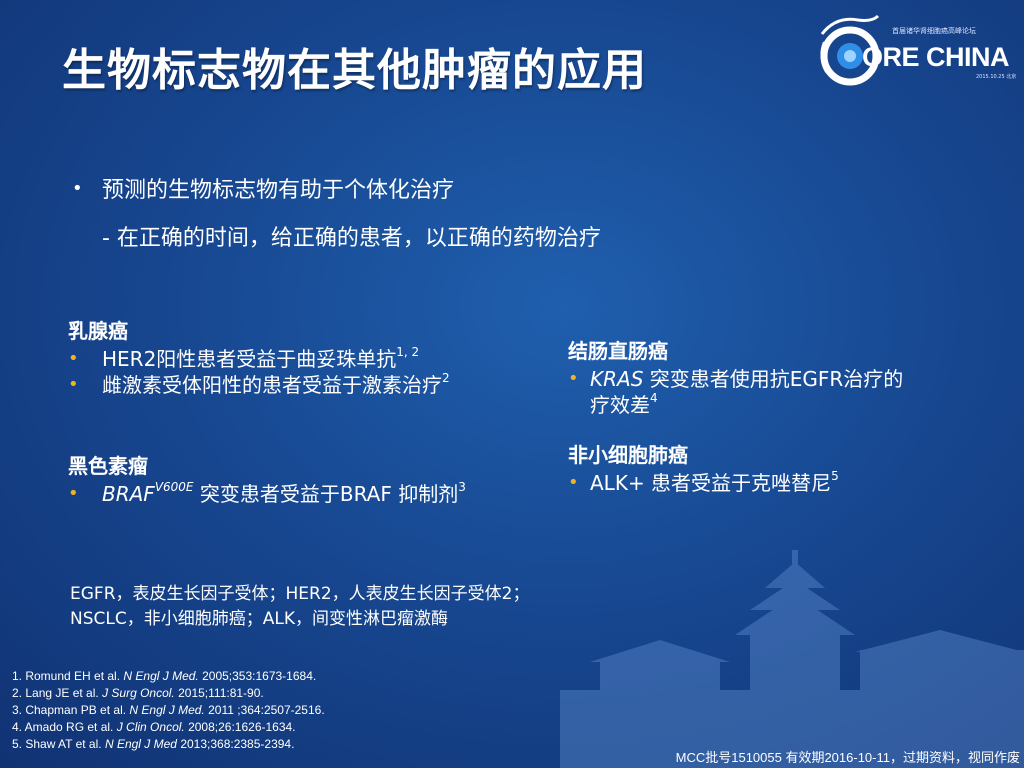 Image resolution: width=1024 pixels, height=768 pixels. Describe the element at coordinates (996, 77) in the screenshot. I see `logo-date: 2015.10.25 北京` at that location.